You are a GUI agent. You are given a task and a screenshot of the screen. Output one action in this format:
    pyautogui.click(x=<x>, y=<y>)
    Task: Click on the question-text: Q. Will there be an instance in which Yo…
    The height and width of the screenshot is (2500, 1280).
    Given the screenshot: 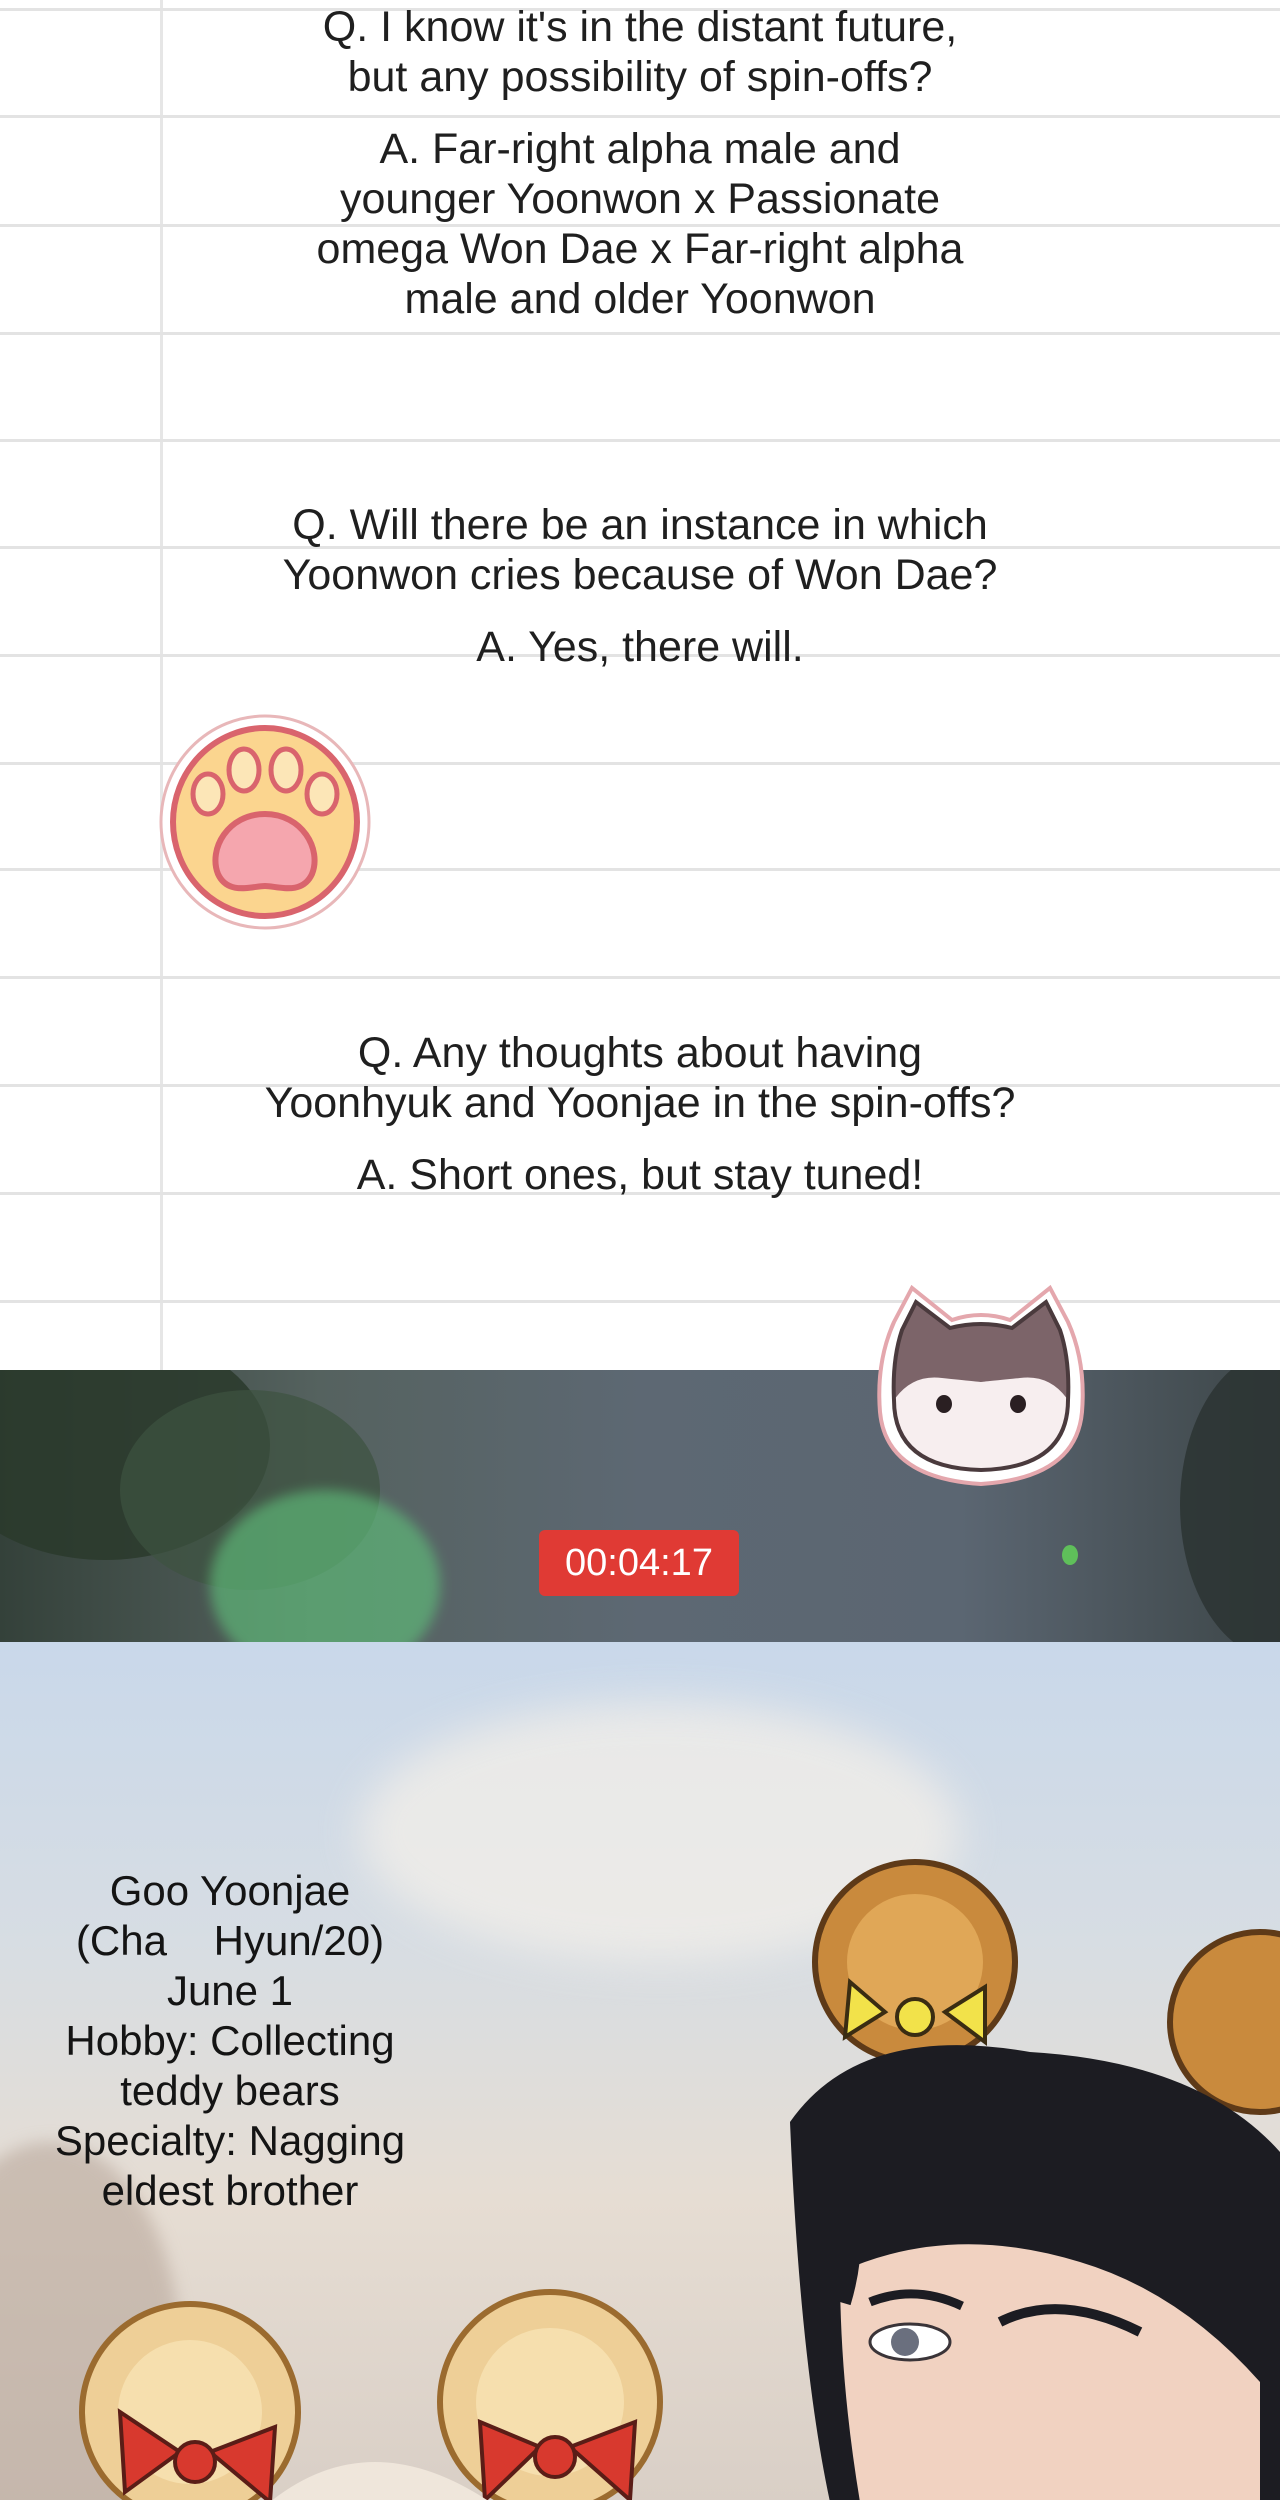 What is the action you would take?
    pyautogui.click(x=640, y=550)
    